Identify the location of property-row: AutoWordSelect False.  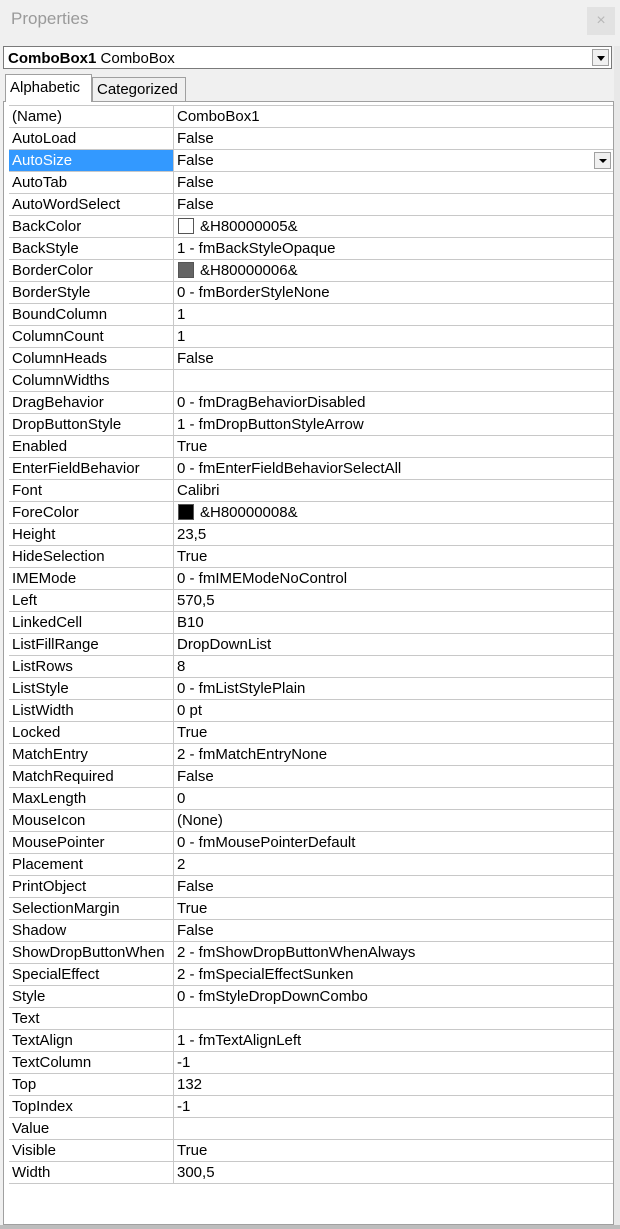
(311, 205).